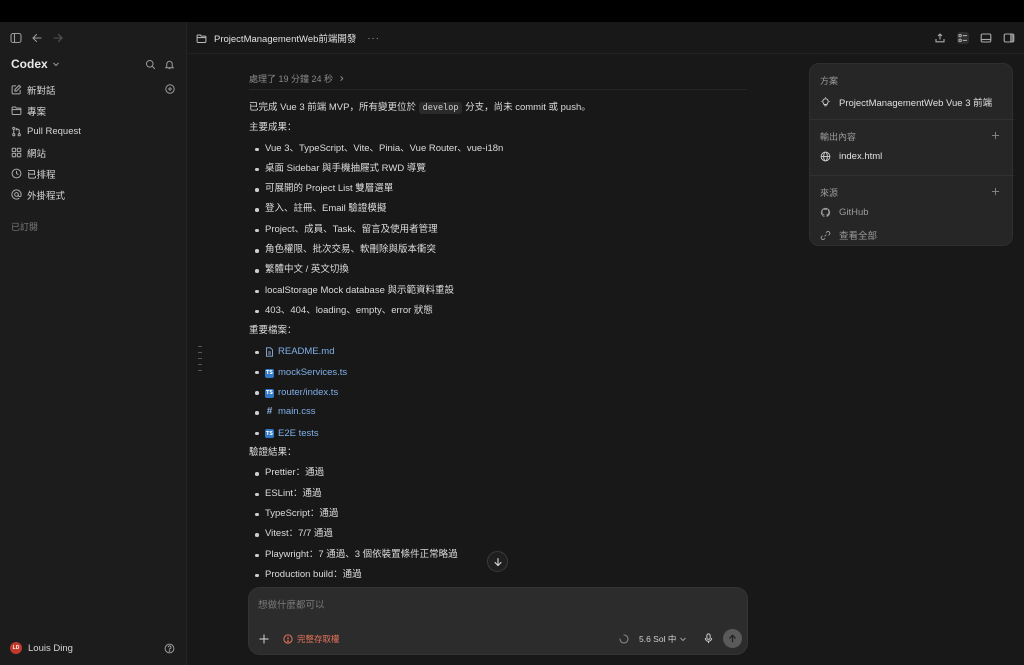 This screenshot has width=1024, height=665. What do you see at coordinates (50, 648) in the screenshot?
I see `user-name: Louis Ding` at bounding box center [50, 648].